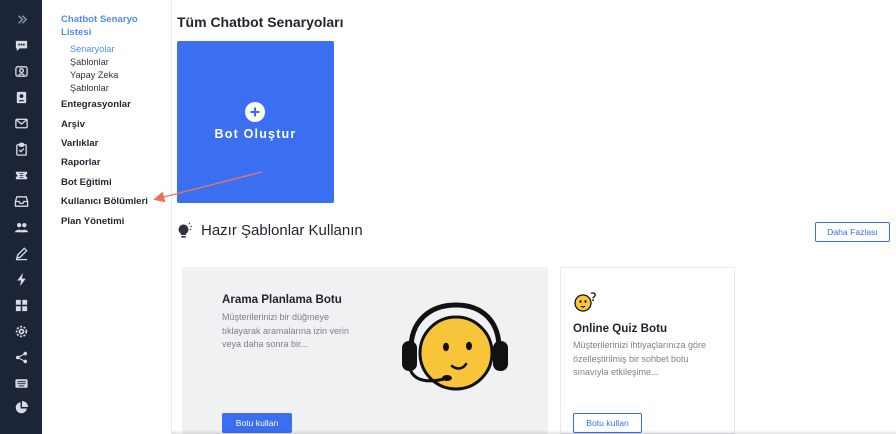 Image resolution: width=896 pixels, height=434 pixels. I want to click on nav-group-plan-management: Plan Yönetimi, so click(92, 221).